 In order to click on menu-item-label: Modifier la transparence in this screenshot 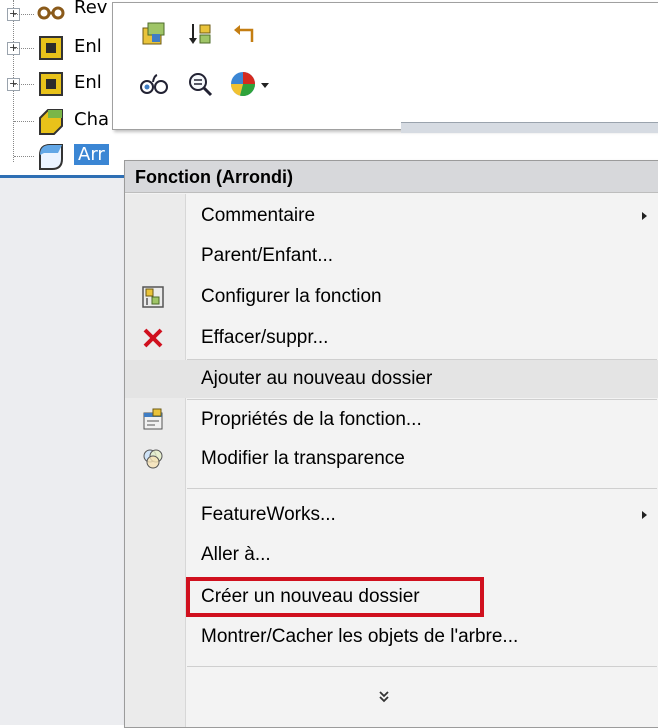, I will do `click(303, 458)`.